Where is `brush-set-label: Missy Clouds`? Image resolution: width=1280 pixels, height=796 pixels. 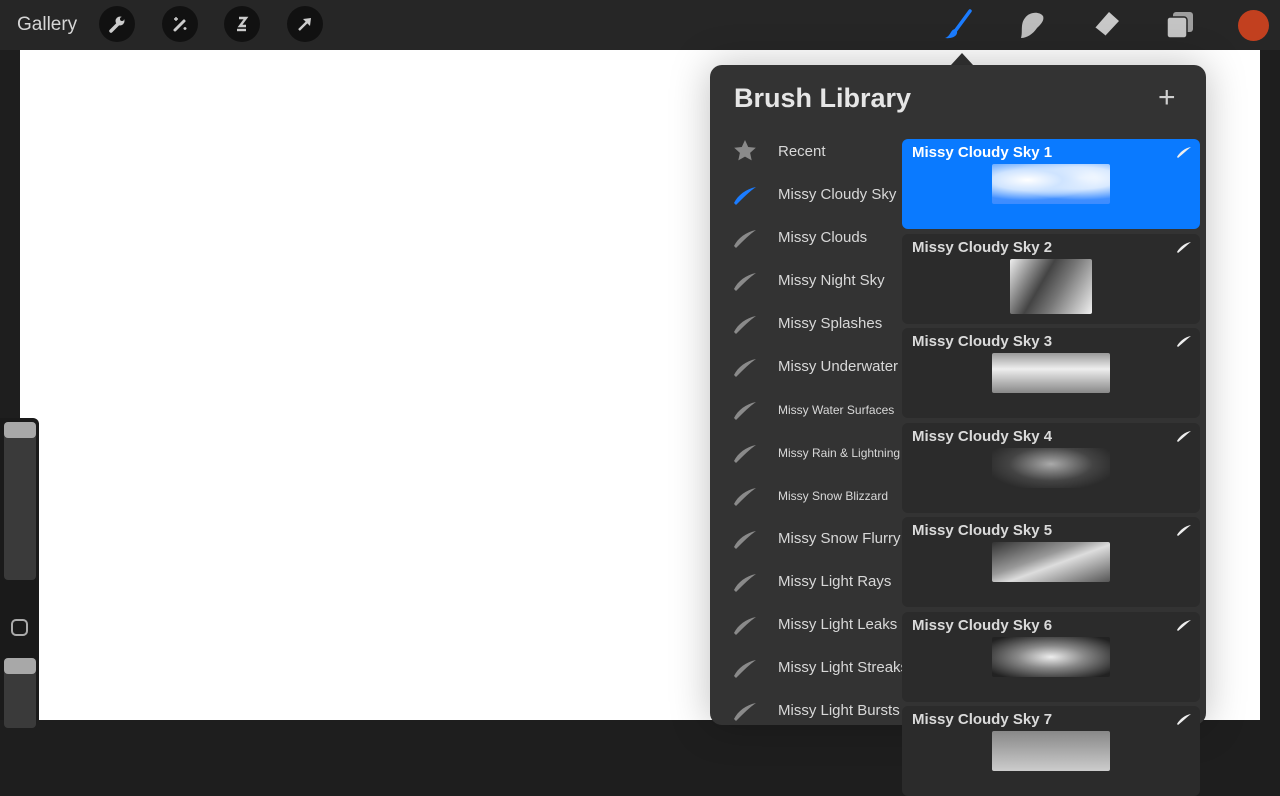
brush-set-label: Missy Clouds is located at coordinates (823, 237).